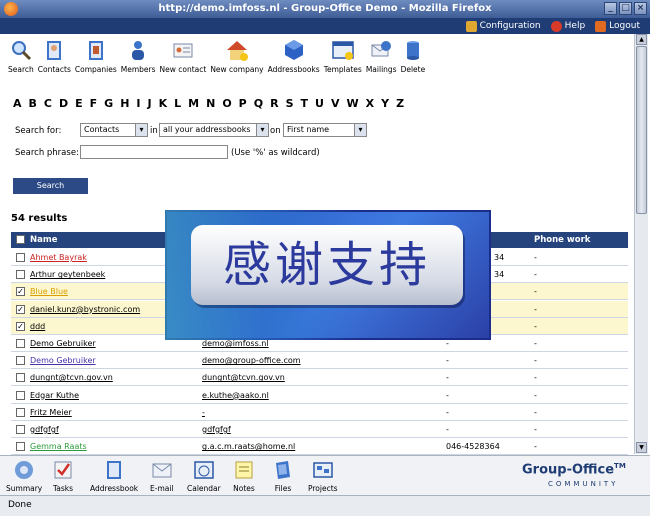  What do you see at coordinates (163, 103) in the screenshot?
I see `alpha-letter-k: K` at bounding box center [163, 103].